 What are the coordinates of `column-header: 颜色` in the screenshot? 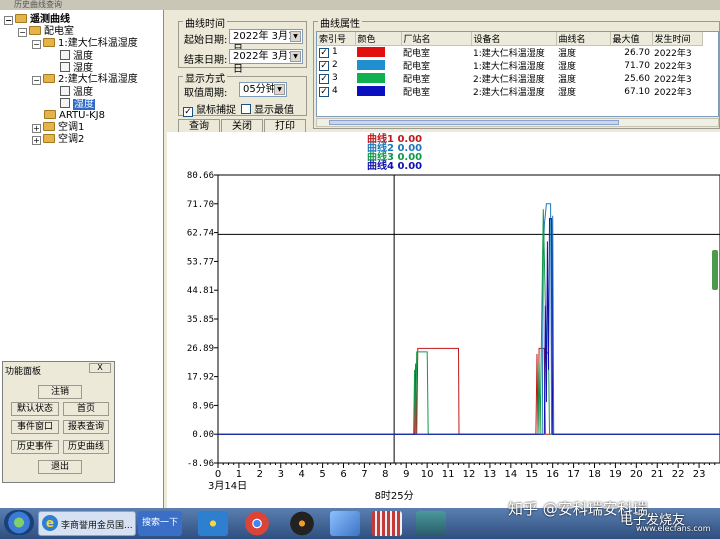 It's located at (378, 39).